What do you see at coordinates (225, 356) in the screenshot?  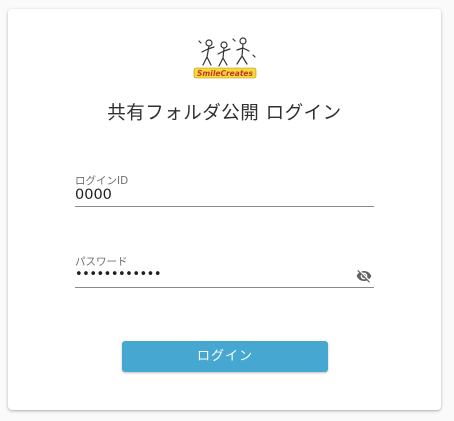 I see `login-button: ログイン` at bounding box center [225, 356].